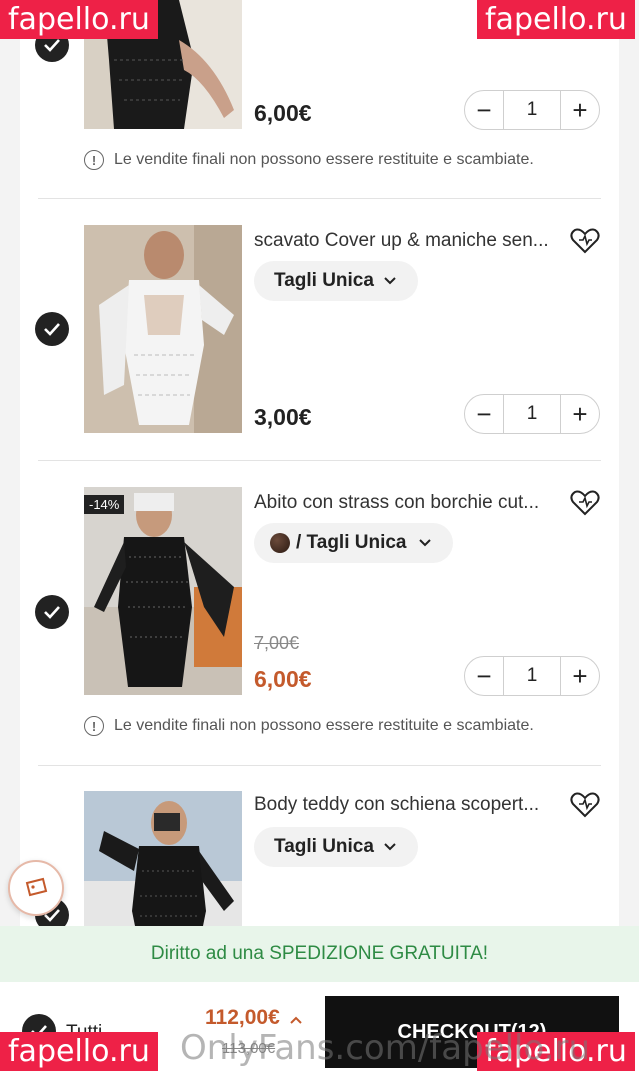 This screenshot has width=639, height=1080. What do you see at coordinates (283, 417) in the screenshot?
I see `item-price: 3,00€` at bounding box center [283, 417].